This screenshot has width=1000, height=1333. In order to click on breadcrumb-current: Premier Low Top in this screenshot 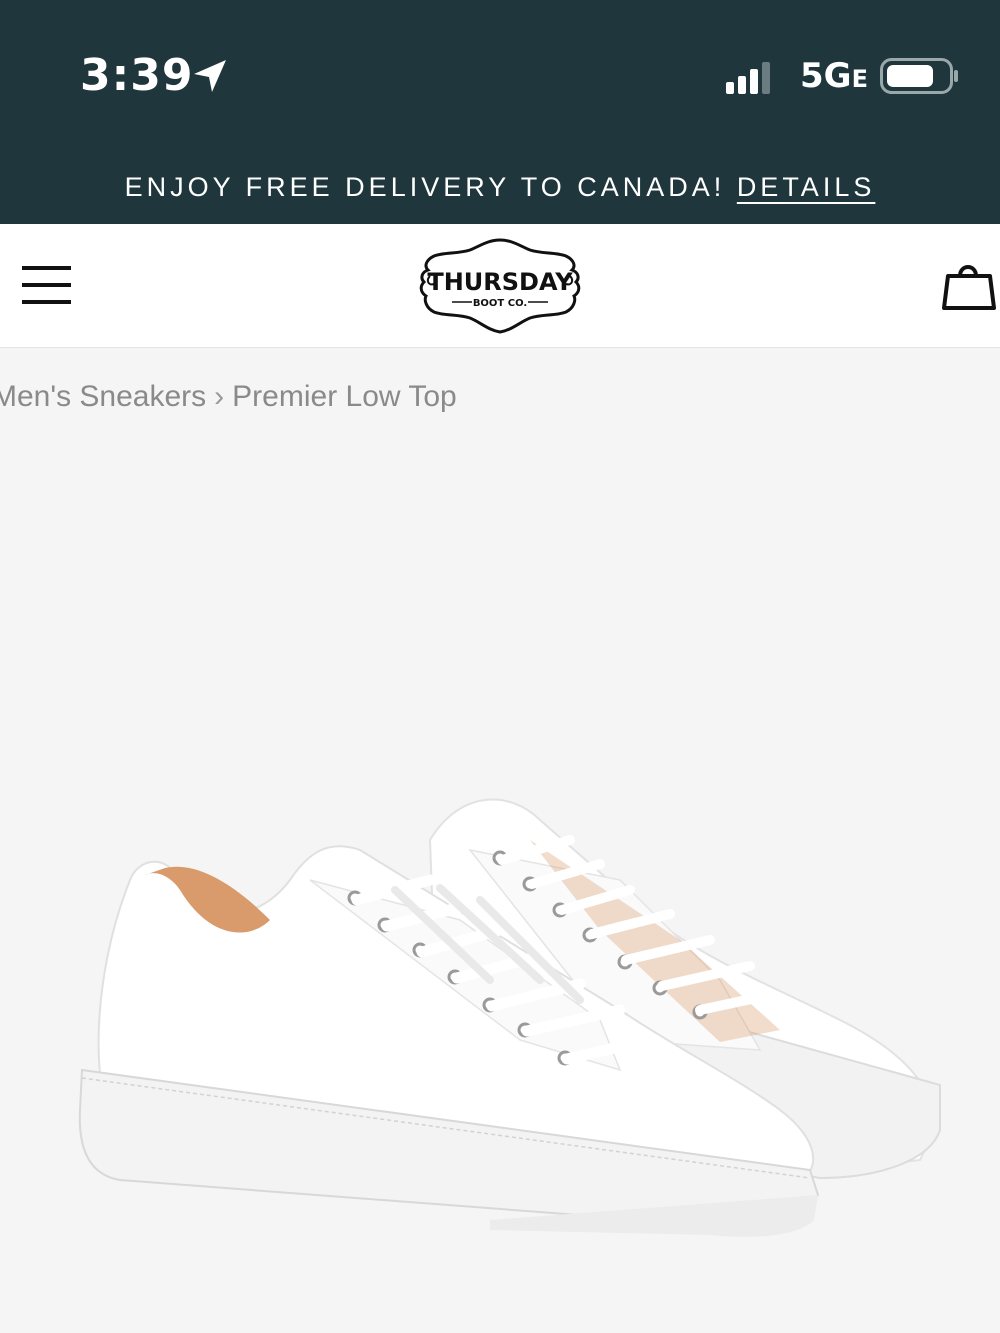, I will do `click(344, 396)`.